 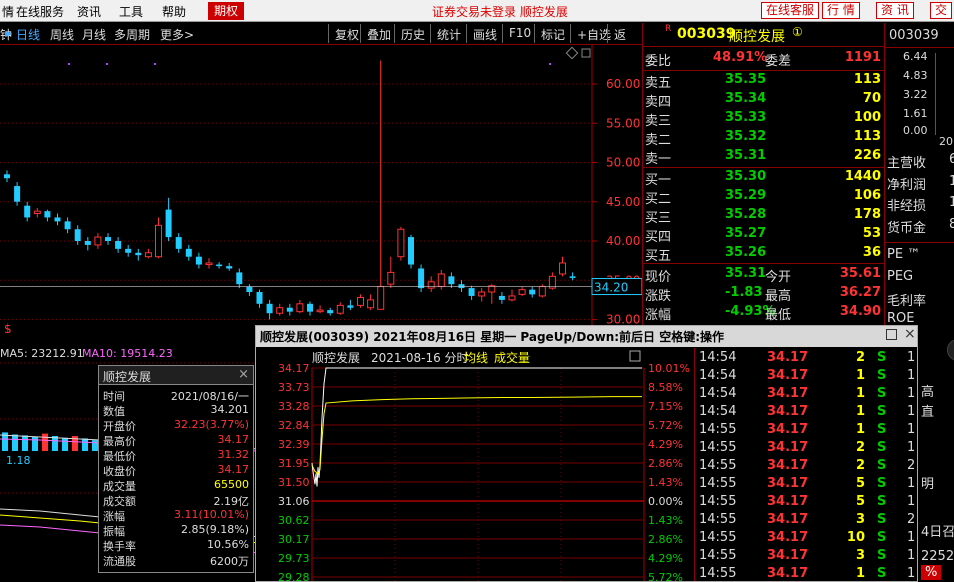 I want to click on mark-button: 标记, so click(x=552, y=33).